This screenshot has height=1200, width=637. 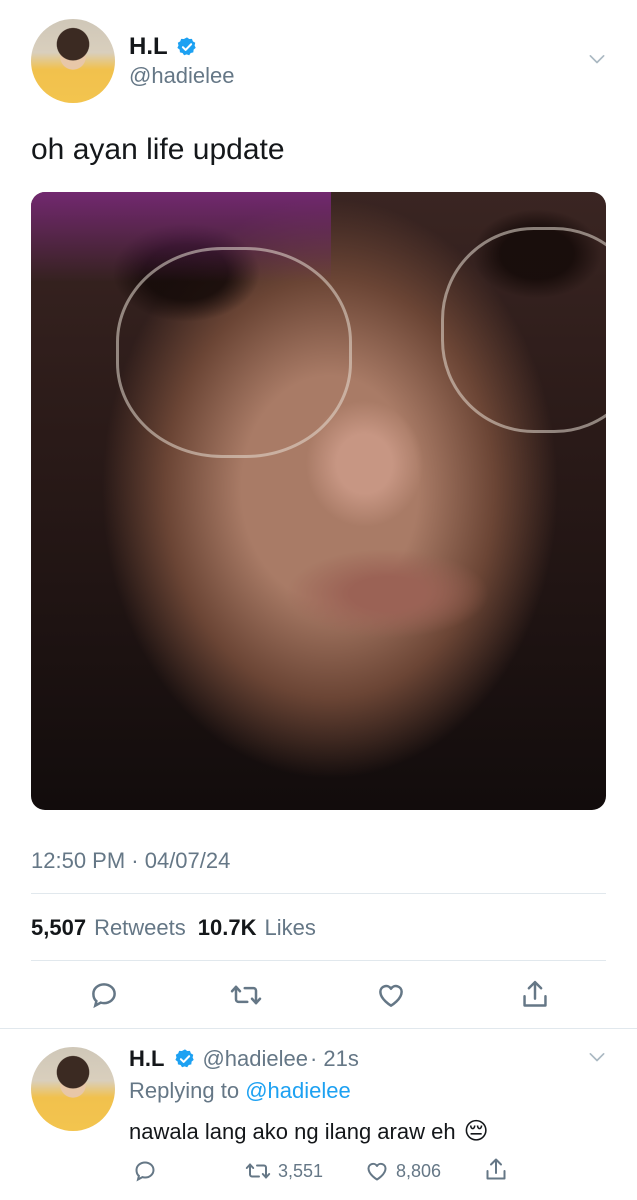 What do you see at coordinates (73, 1089) in the screenshot?
I see `reply-author-avatar` at bounding box center [73, 1089].